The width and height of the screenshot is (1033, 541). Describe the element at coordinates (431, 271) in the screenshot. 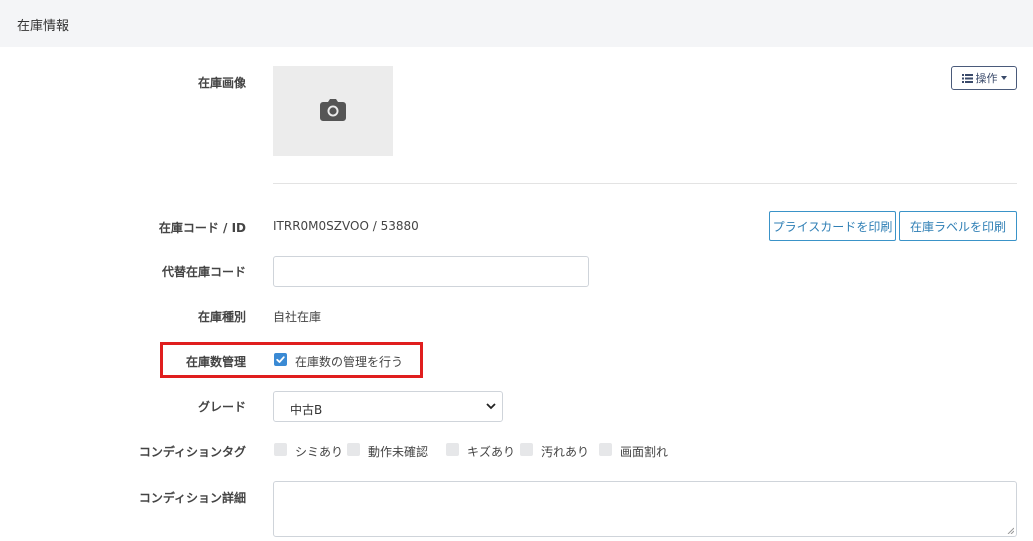

I see `alt-code-input` at that location.